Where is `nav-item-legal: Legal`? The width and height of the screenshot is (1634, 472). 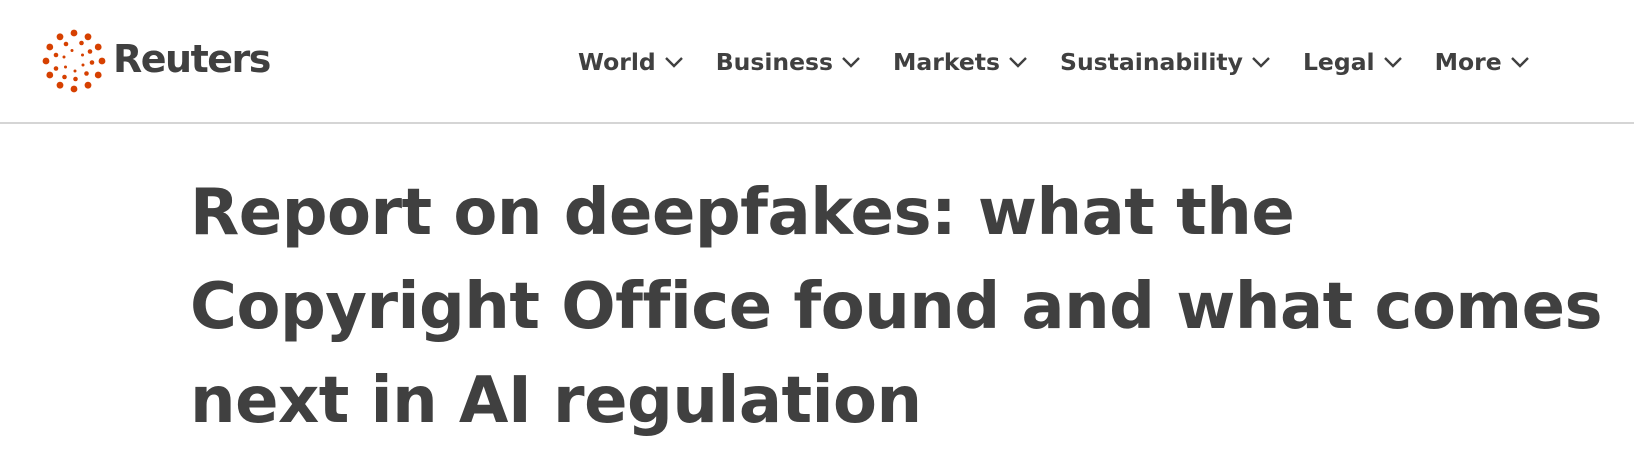 nav-item-legal: Legal is located at coordinates (1353, 62).